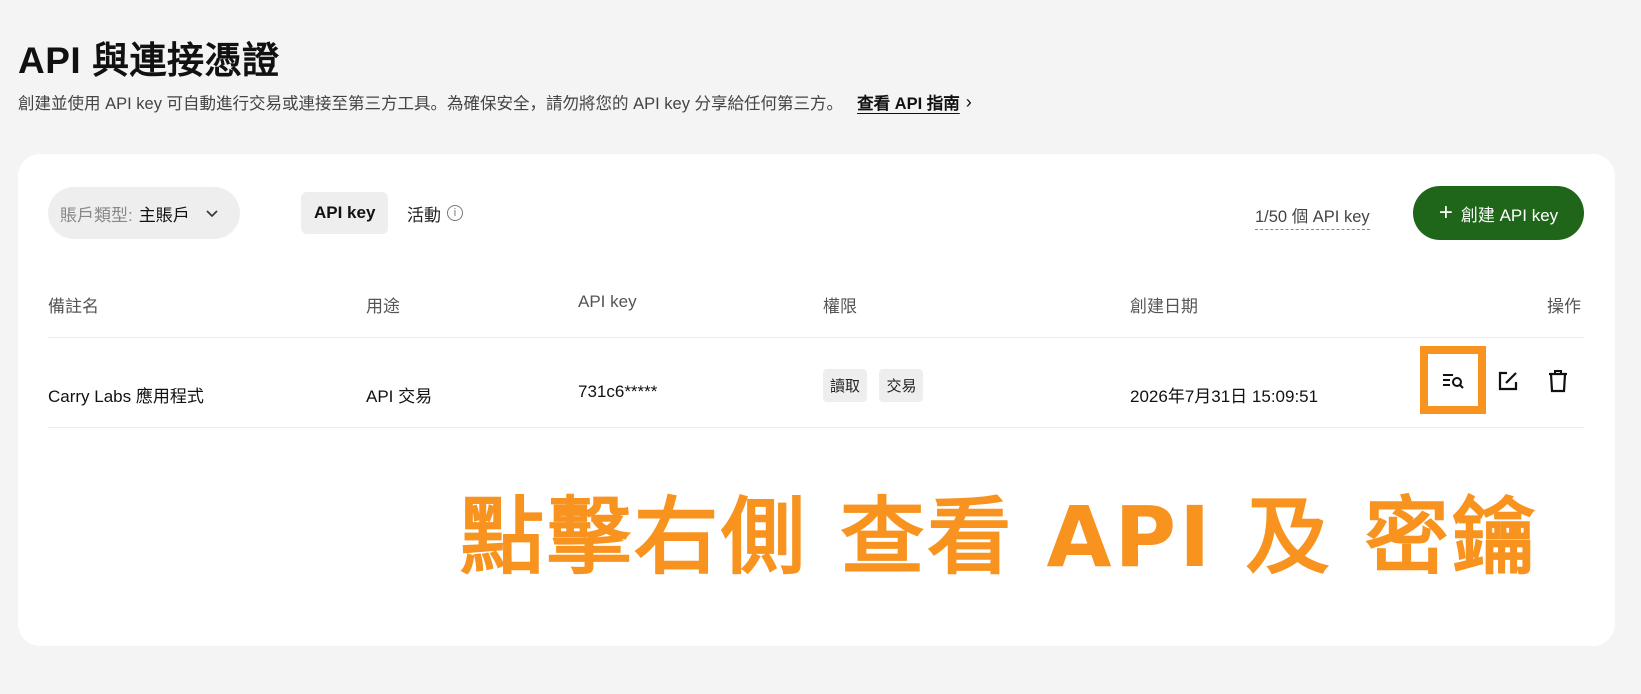  Describe the element at coordinates (1564, 306) in the screenshot. I see `column-header-actions: 操作` at that location.